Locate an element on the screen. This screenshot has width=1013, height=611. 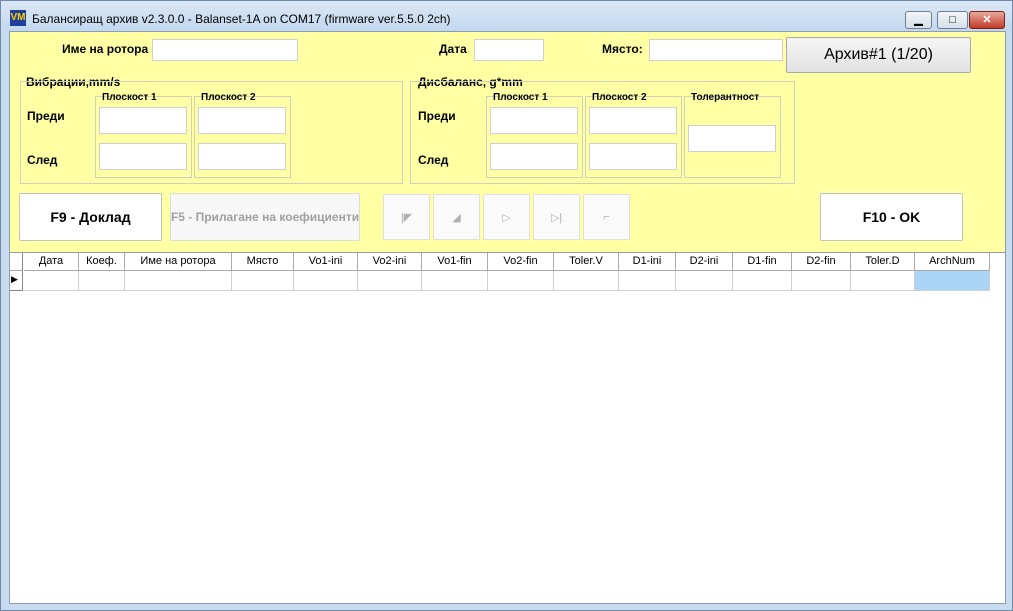
vibration-after-label: След is located at coordinates (42, 160).